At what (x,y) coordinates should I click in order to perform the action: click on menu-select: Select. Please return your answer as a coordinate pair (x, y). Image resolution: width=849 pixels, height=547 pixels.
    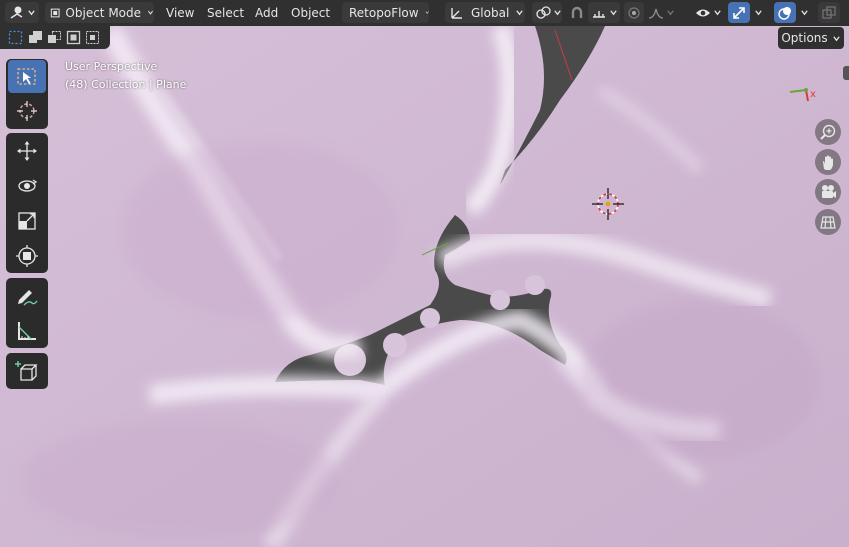
    Looking at the image, I should click on (225, 12).